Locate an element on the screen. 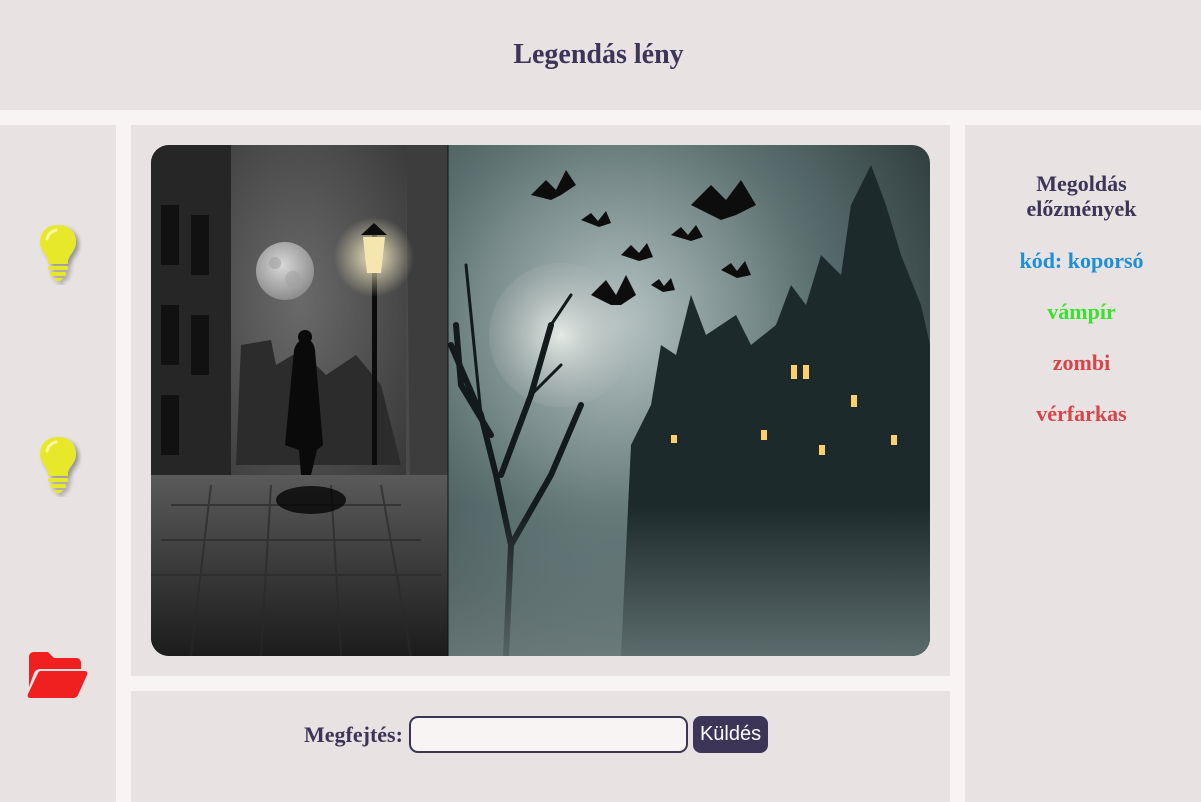  history-item: kód: koporsó is located at coordinates (1081, 260).